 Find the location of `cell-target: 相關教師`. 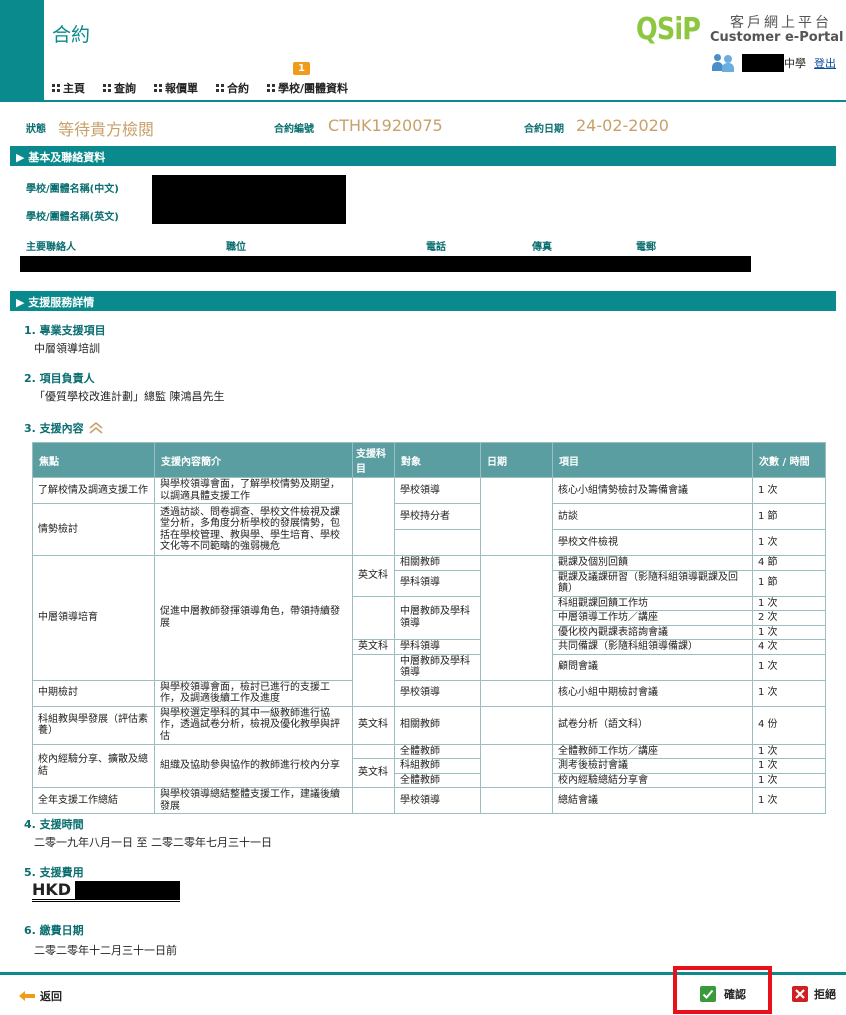

cell-target: 相關教師 is located at coordinates (437, 725).